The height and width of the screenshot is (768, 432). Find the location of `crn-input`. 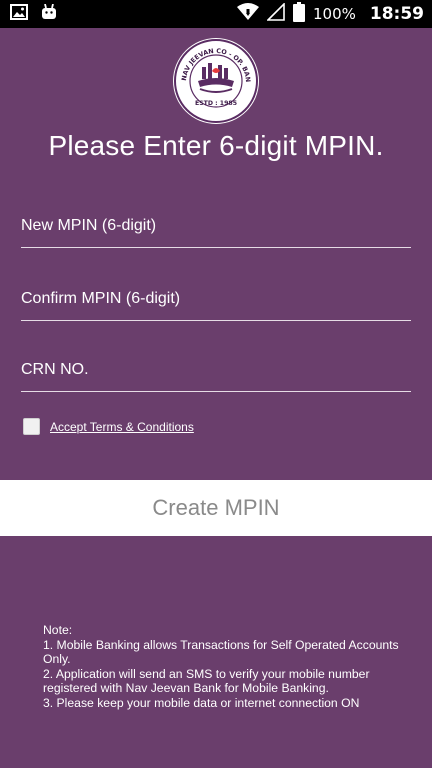

crn-input is located at coordinates (216, 370).